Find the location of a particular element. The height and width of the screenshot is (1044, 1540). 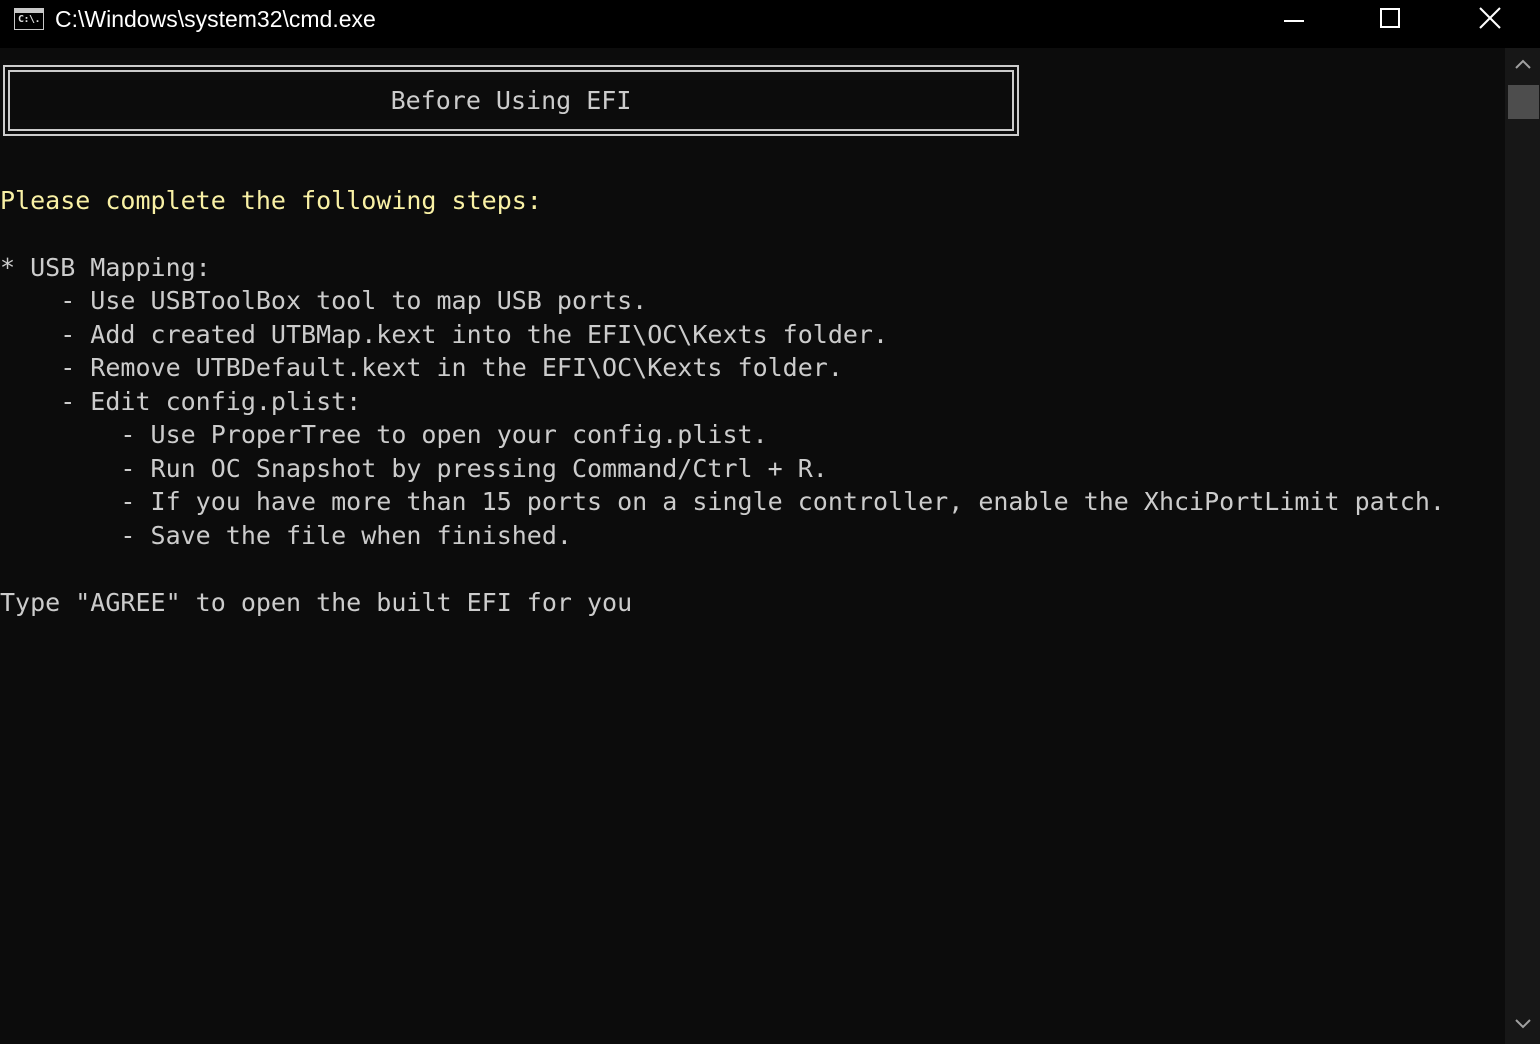

scroll-up-button is located at coordinates (1522, 66).